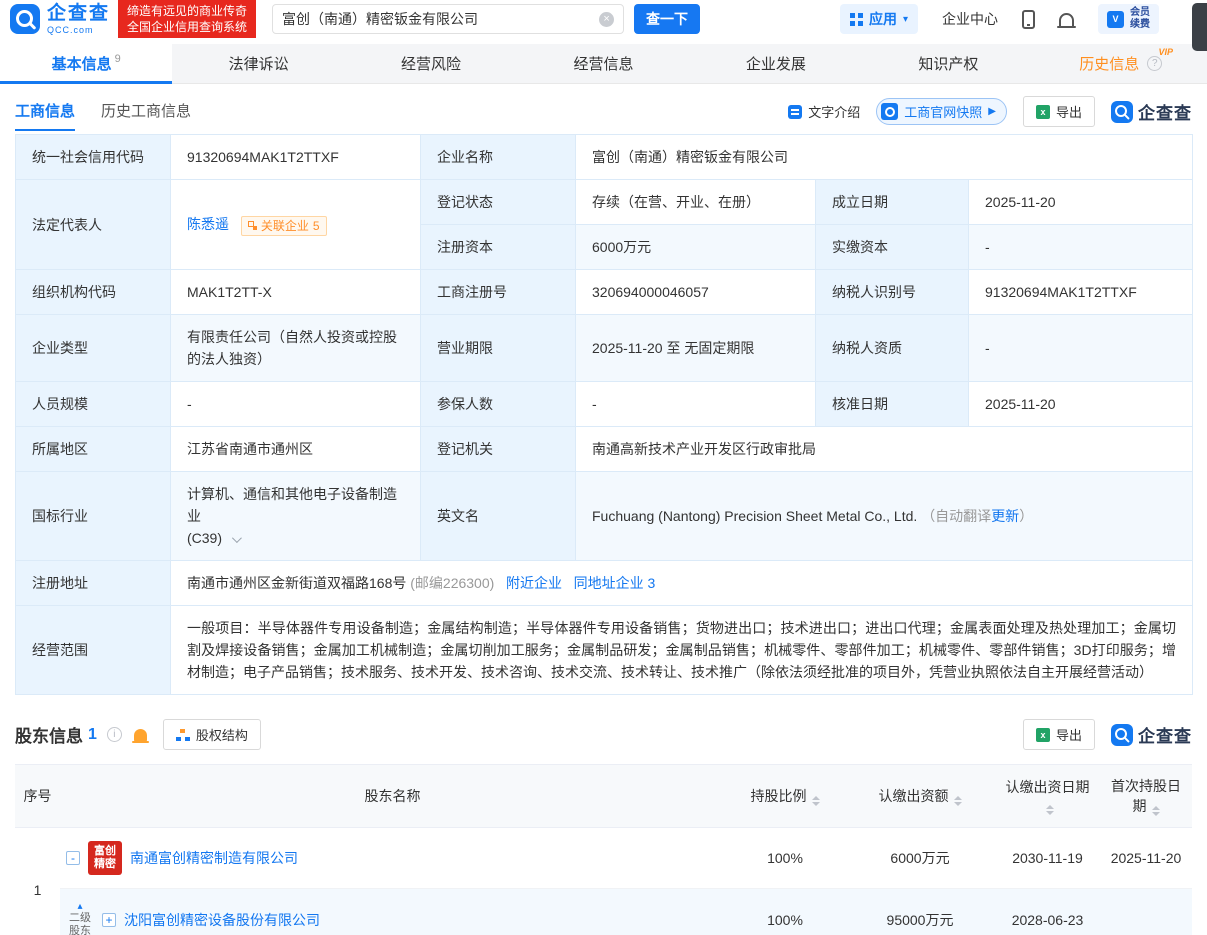 The image size is (1207, 935). I want to click on field-value: 320694000046057, so click(695, 292).